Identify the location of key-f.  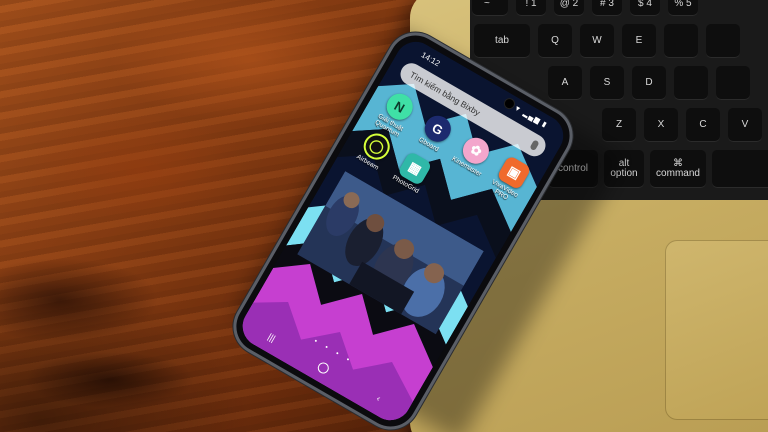
(691, 83).